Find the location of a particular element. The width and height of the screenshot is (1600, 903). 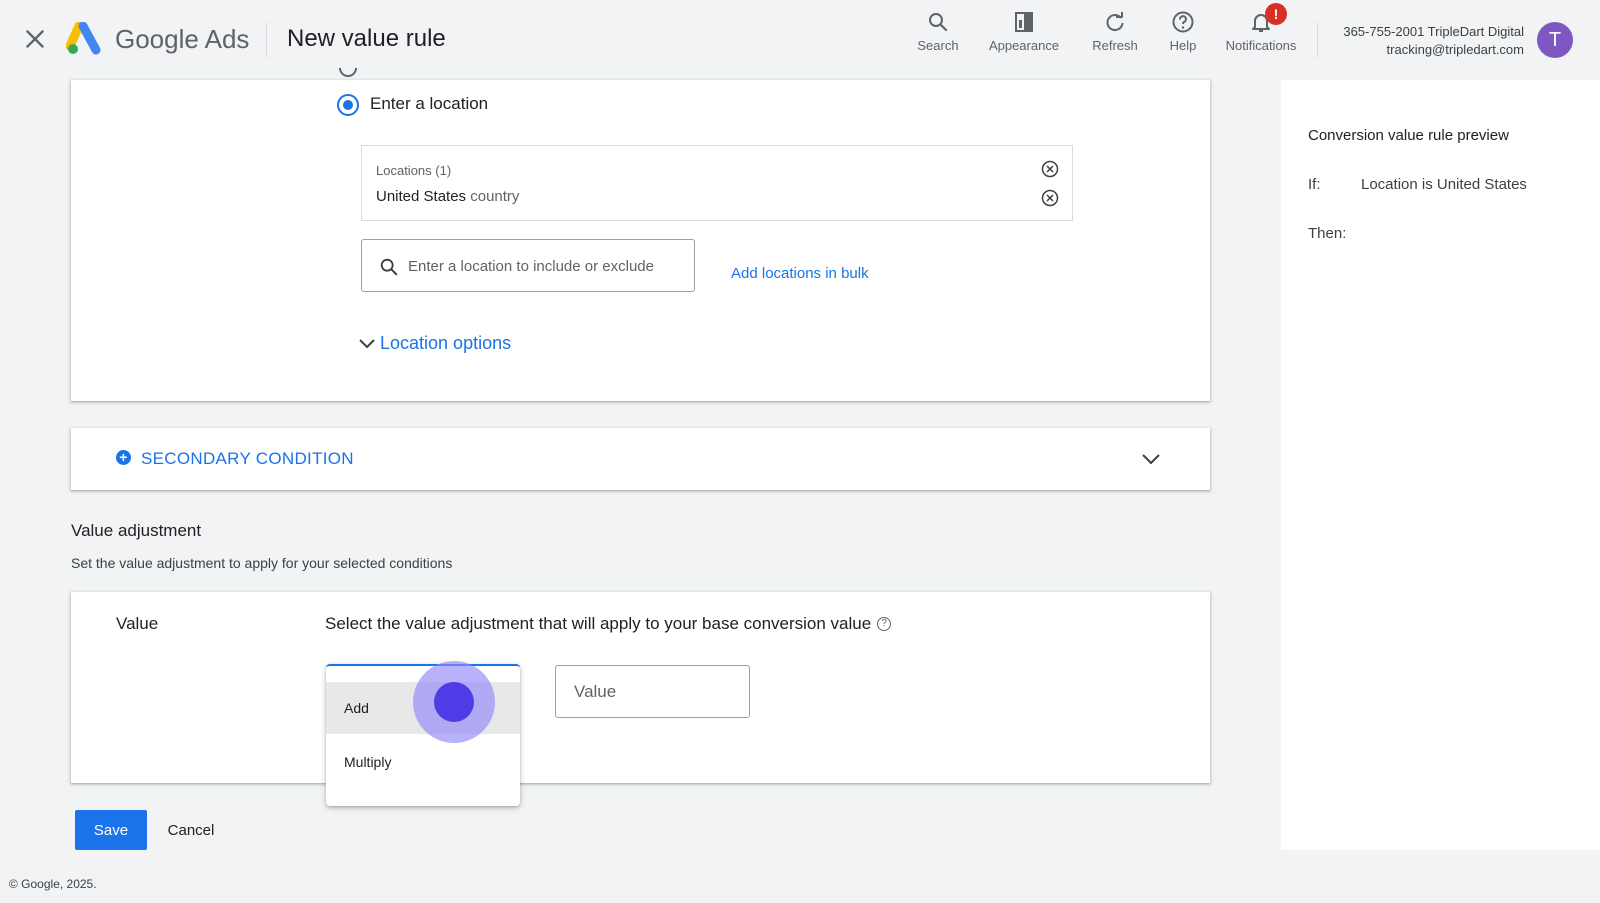

value-input is located at coordinates (654, 692).